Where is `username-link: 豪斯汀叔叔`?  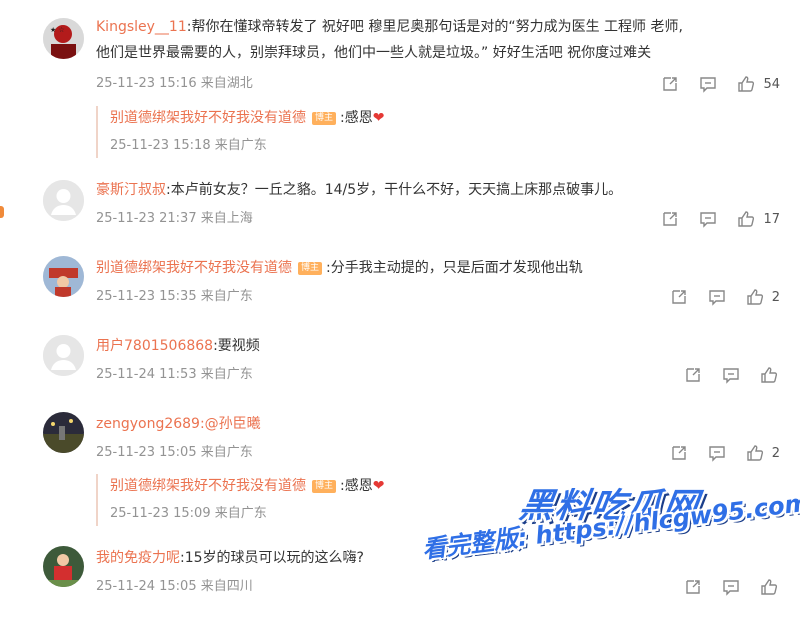
username-link: 豪斯汀叔叔 is located at coordinates (131, 190).